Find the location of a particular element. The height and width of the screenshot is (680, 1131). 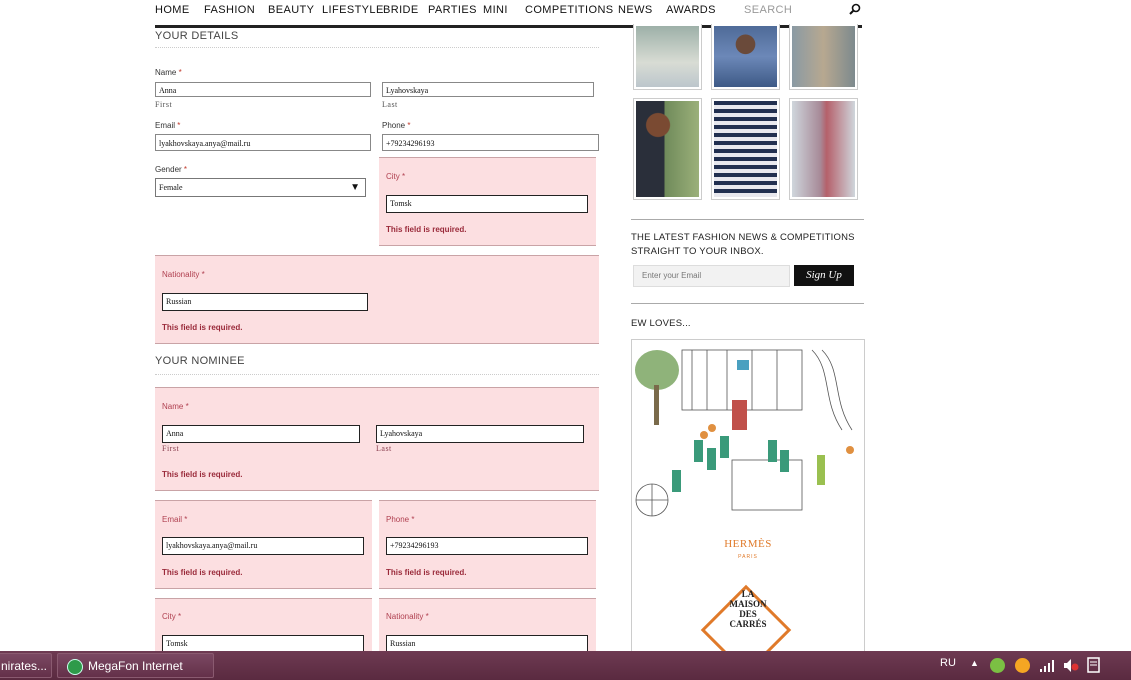

diamond-text: LA MAISON DES CARRÉS is located at coordinates (748, 609).